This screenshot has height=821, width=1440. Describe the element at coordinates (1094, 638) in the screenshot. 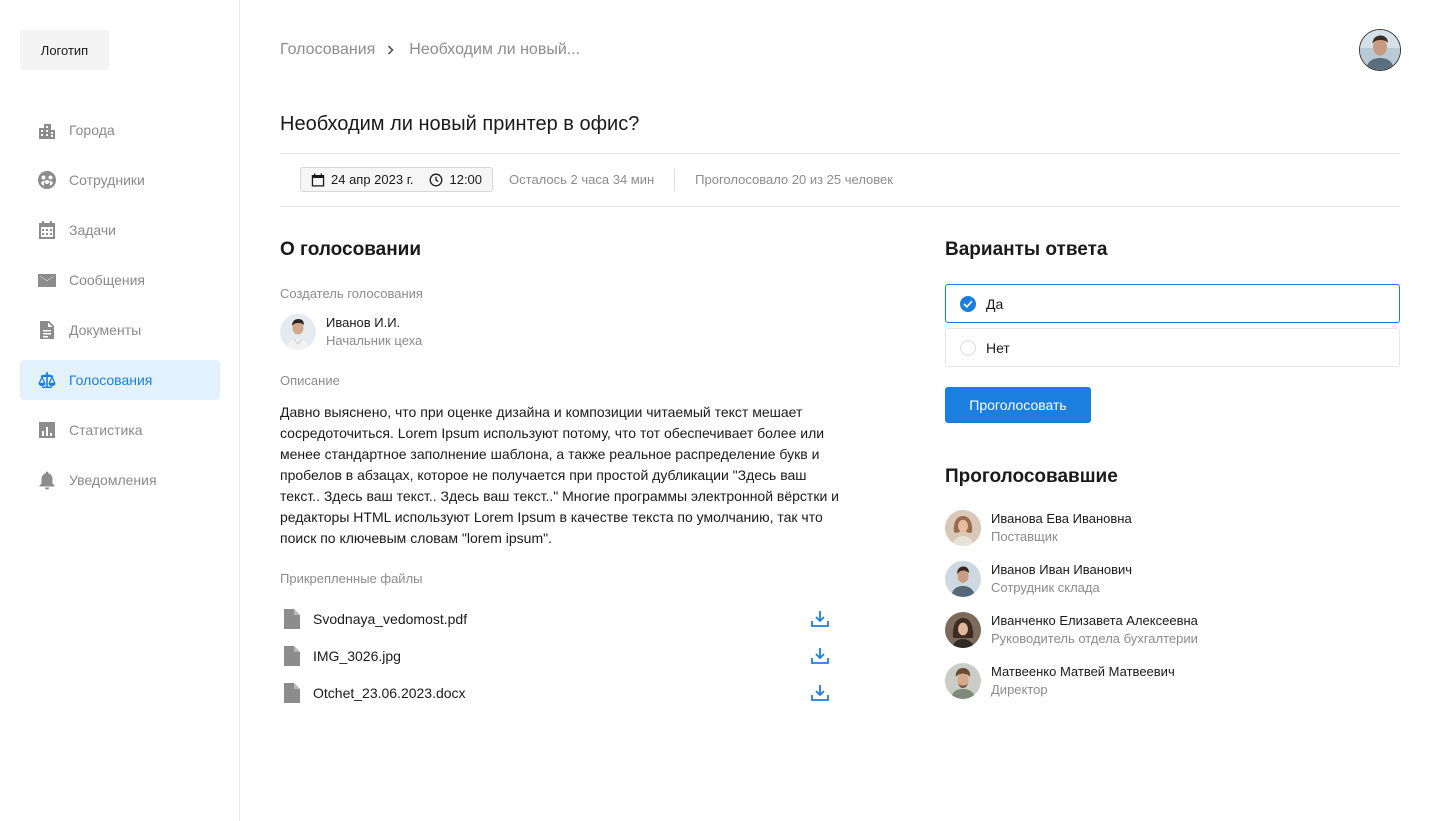

I see `voter-role: Руководитель отдела бухгалтерии` at that location.